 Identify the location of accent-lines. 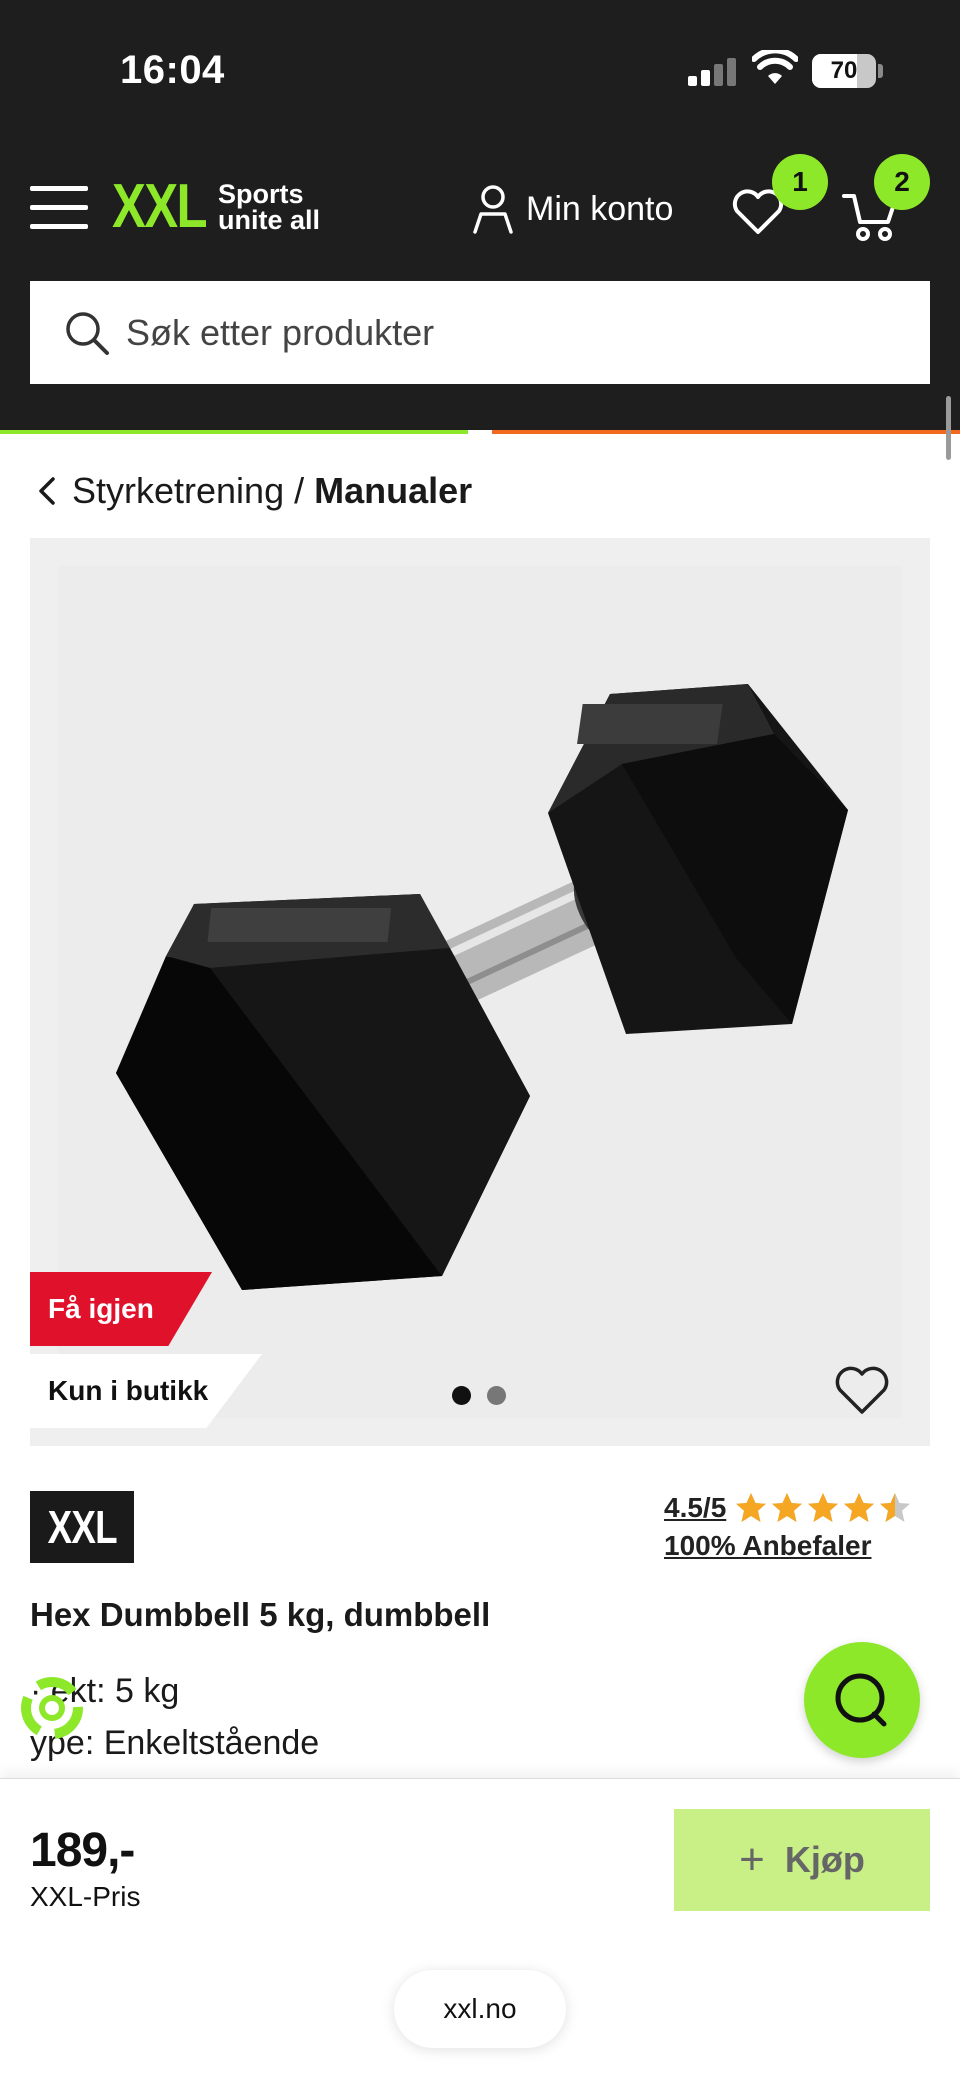
(480, 433).